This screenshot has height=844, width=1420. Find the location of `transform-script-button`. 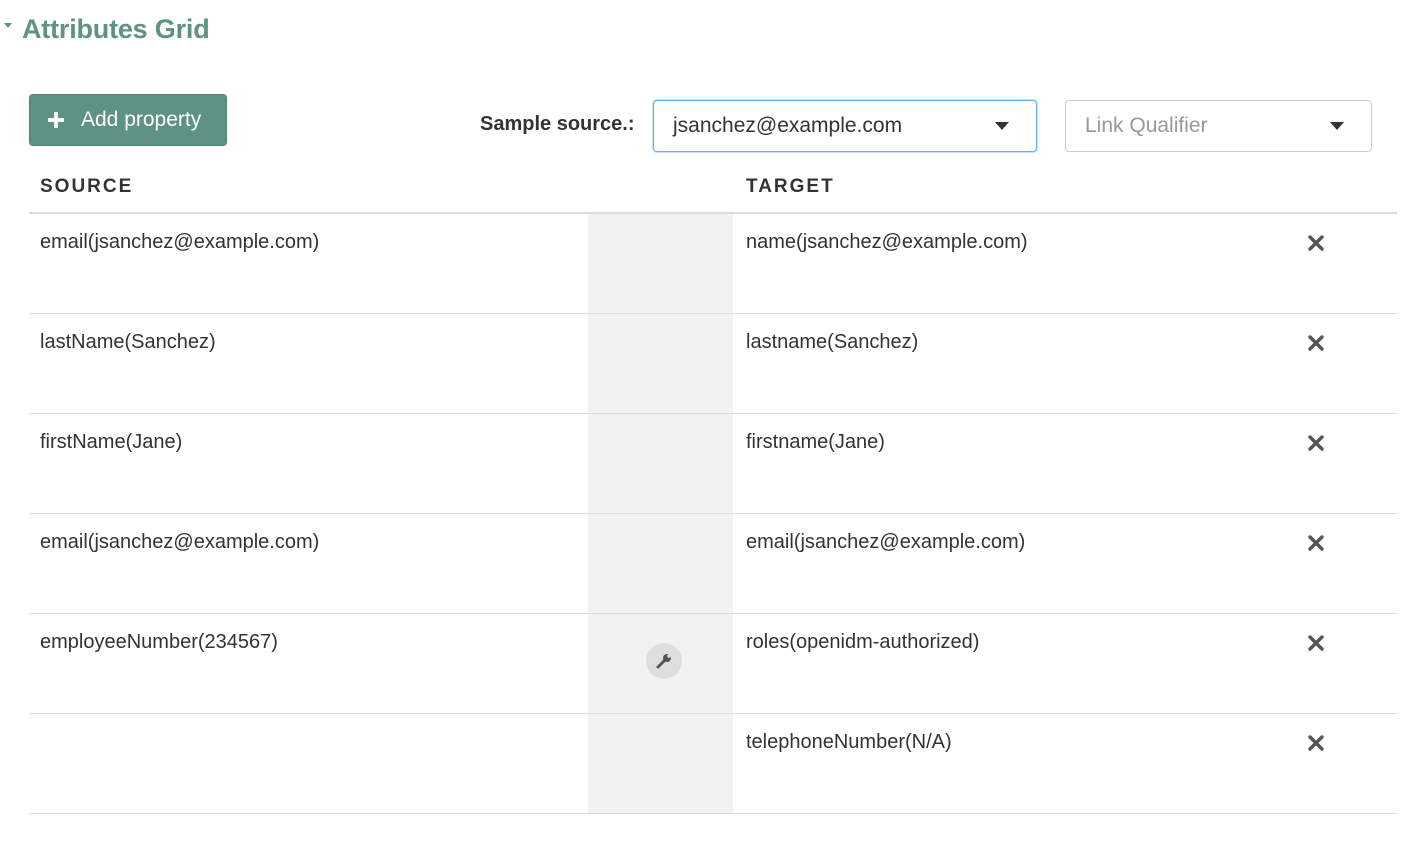

transform-script-button is located at coordinates (664, 661).